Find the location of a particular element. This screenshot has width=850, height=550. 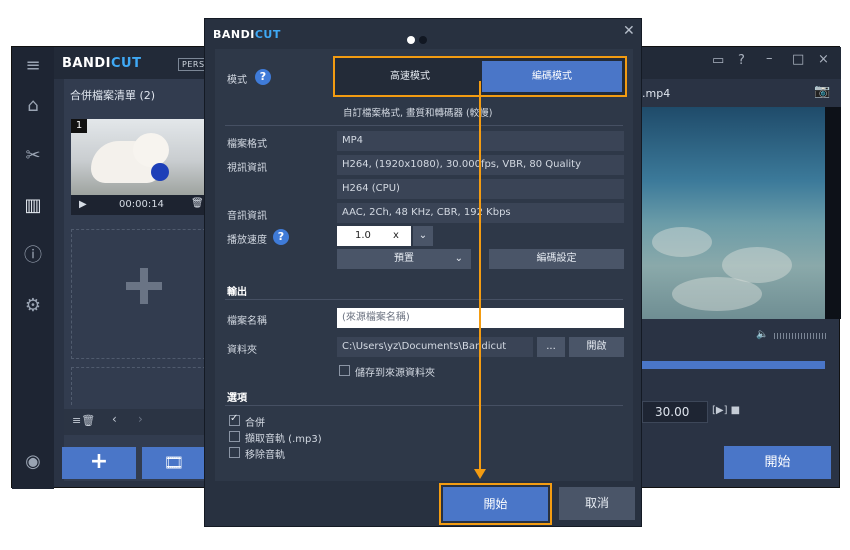

home-icon: ⌂ is located at coordinates (33, 106).